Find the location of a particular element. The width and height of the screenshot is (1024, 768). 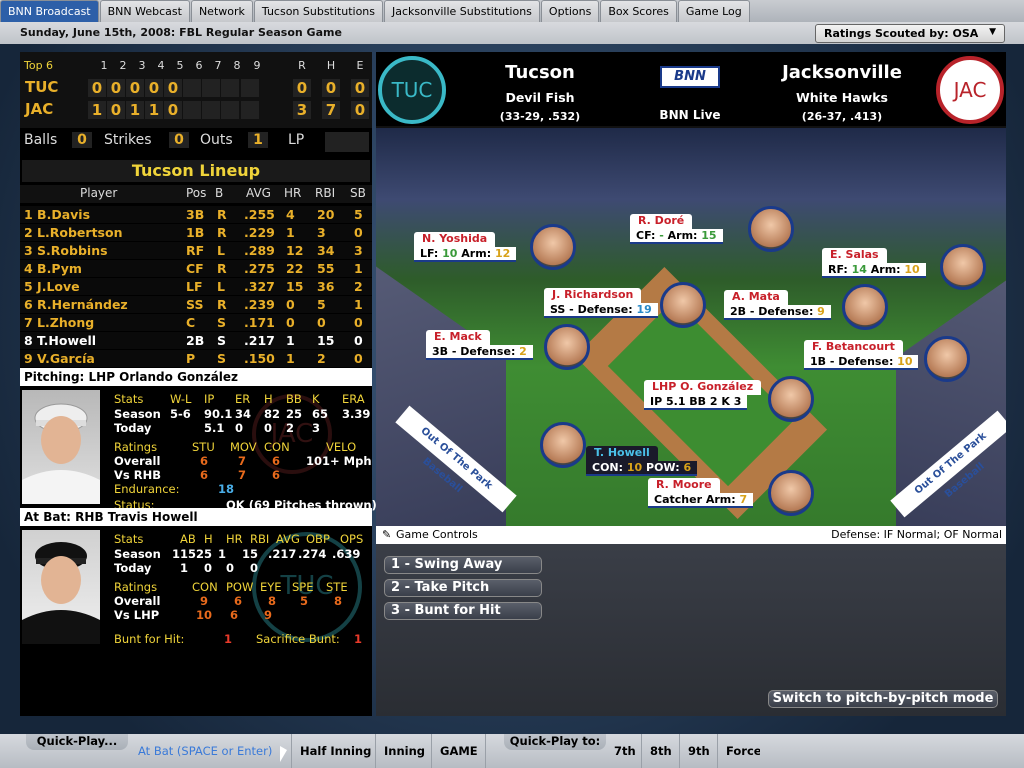

batter-rating-head: STE is located at coordinates (337, 587).